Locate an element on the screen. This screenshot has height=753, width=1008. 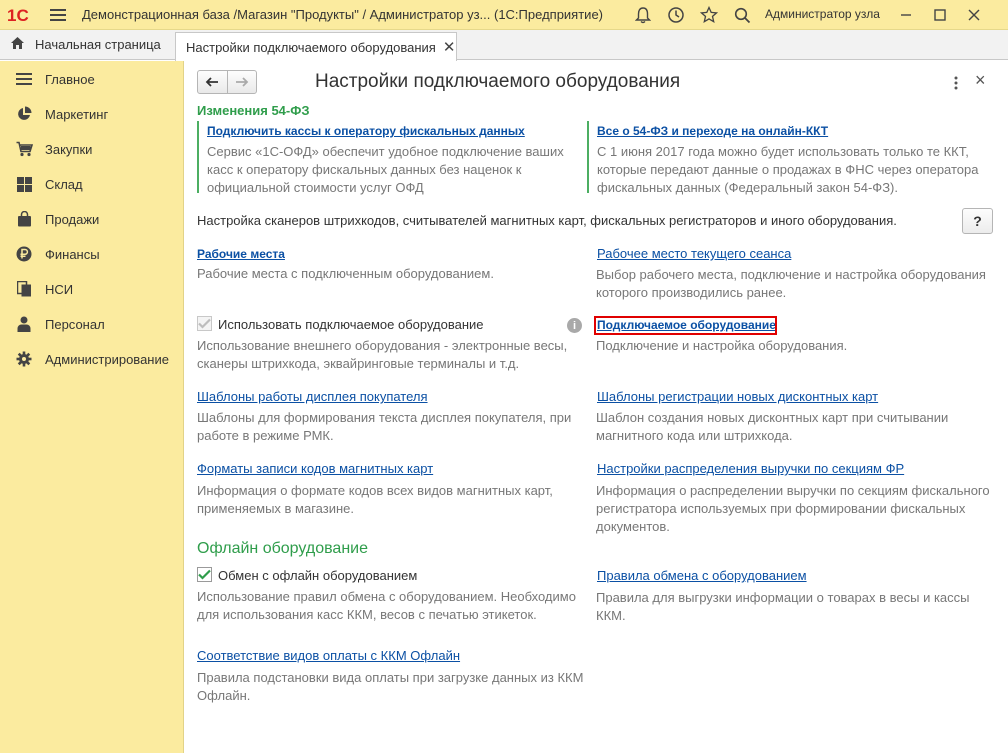
use-equipment-label: Использовать подключаемое оборудование is located at coordinates (351, 324).